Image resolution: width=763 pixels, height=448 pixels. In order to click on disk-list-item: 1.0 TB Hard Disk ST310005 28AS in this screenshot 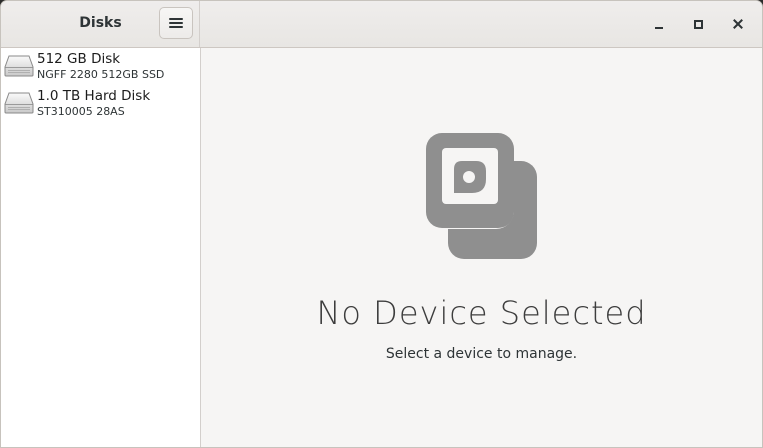, I will do `click(100, 103)`.